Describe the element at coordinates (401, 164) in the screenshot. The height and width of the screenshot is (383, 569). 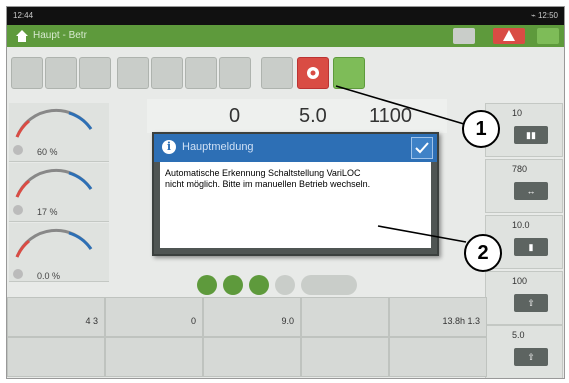
I see `callout-lines` at that location.